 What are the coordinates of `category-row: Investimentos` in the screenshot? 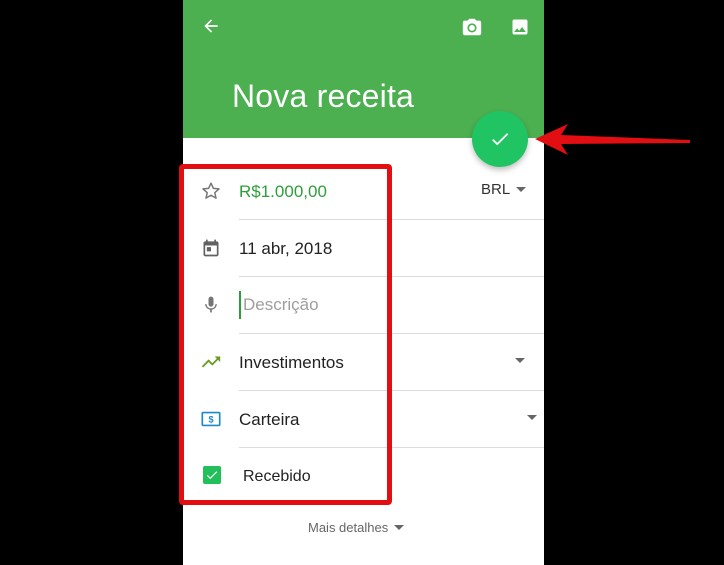 It's located at (363, 362).